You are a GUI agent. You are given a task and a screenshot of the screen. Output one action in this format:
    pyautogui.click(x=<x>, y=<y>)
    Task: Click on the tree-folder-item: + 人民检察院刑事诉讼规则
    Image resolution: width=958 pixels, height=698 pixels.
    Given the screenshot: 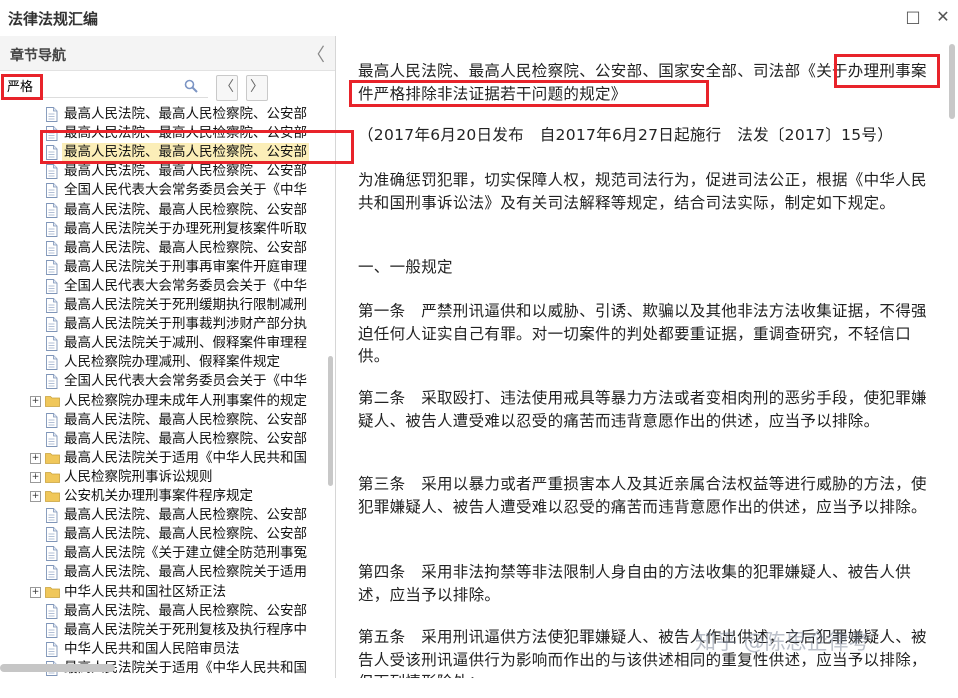 What is the action you would take?
    pyautogui.click(x=165, y=477)
    